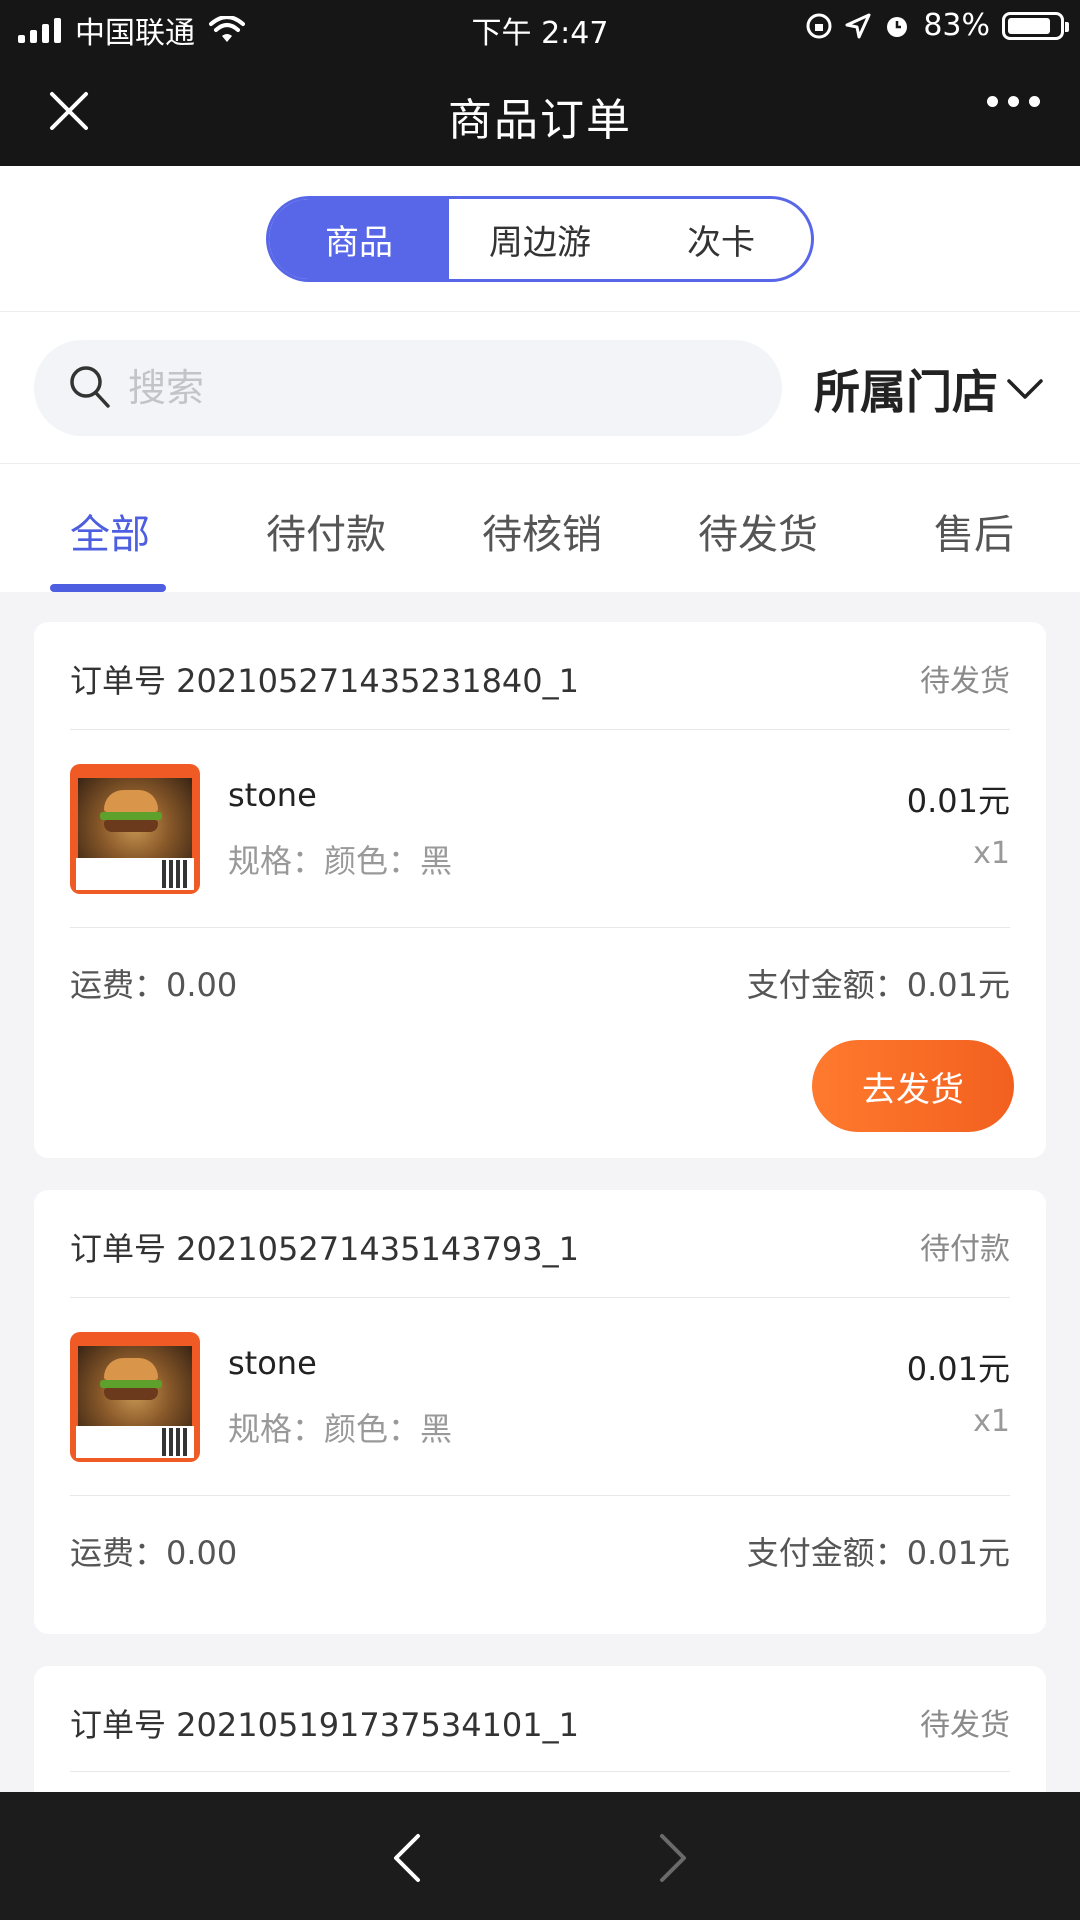  I want to click on search-area: 所属门店, so click(540, 388).